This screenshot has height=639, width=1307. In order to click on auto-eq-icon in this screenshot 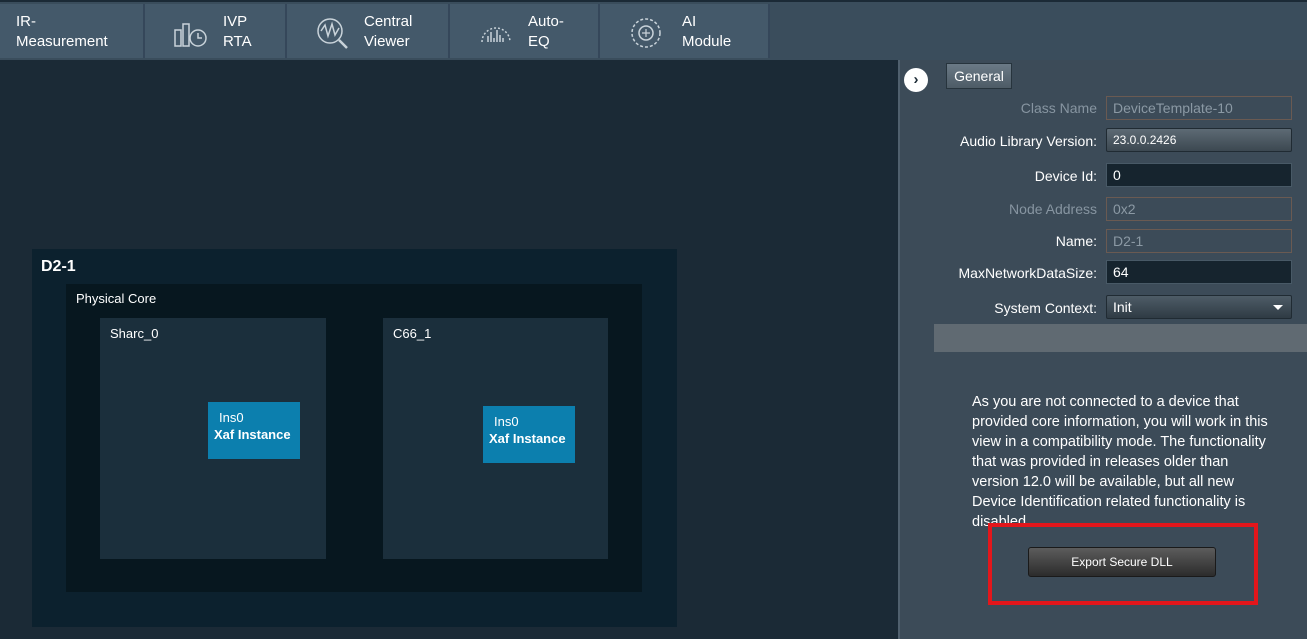, I will do `click(496, 35)`.